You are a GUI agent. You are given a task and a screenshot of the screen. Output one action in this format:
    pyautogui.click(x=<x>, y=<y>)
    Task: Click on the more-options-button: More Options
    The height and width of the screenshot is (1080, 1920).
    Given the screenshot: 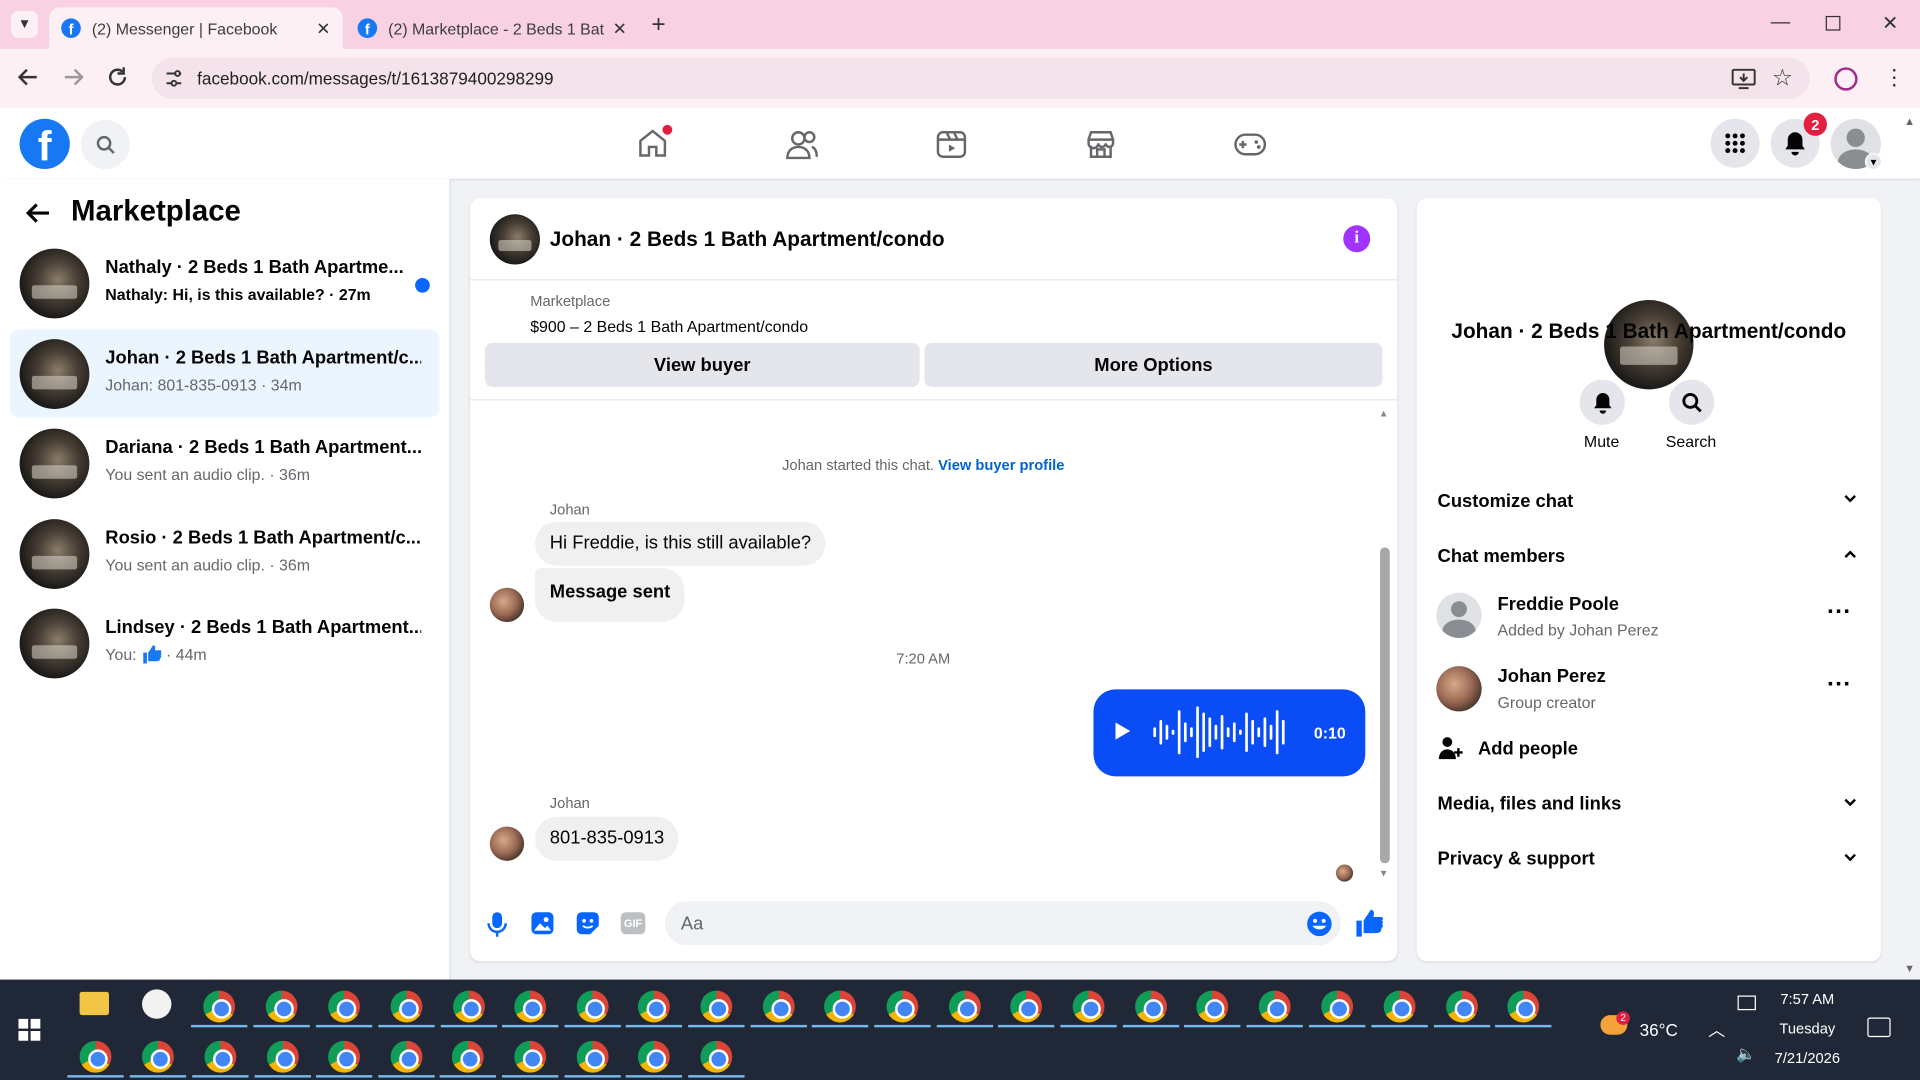 What is the action you would take?
    pyautogui.click(x=1153, y=364)
    